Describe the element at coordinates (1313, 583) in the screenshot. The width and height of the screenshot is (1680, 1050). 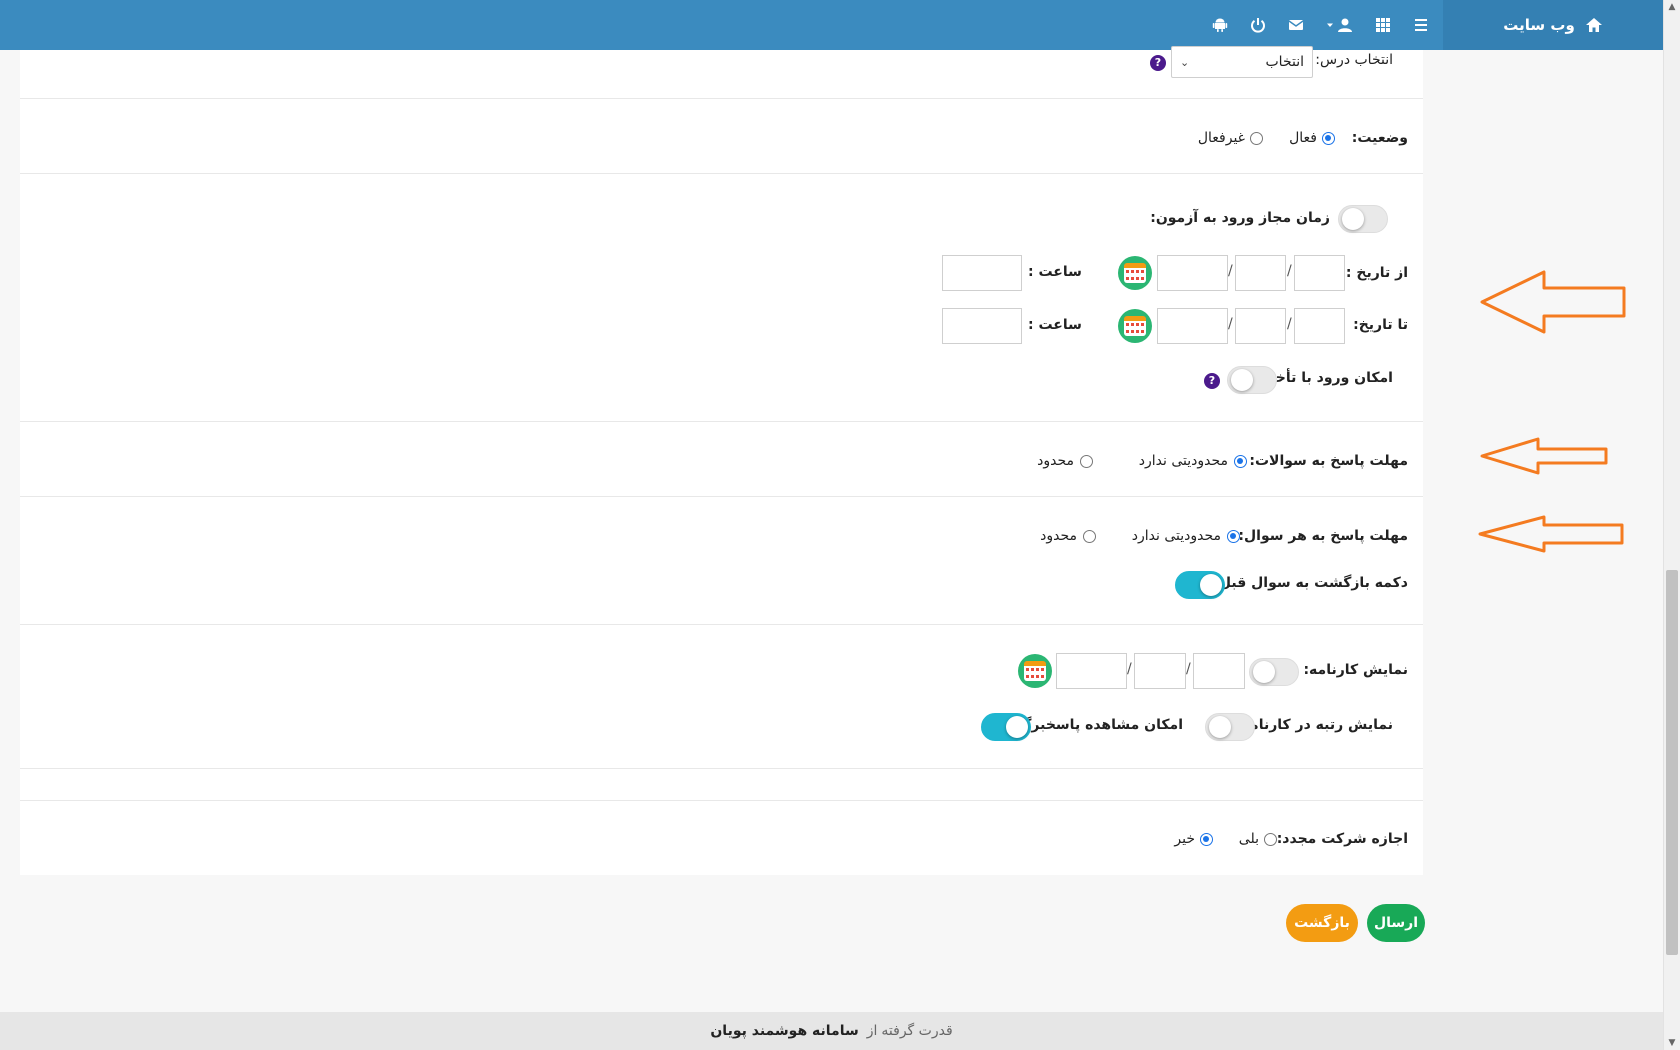
I see `back-button-label: دکمه بازگشت به سوال قبل` at that location.